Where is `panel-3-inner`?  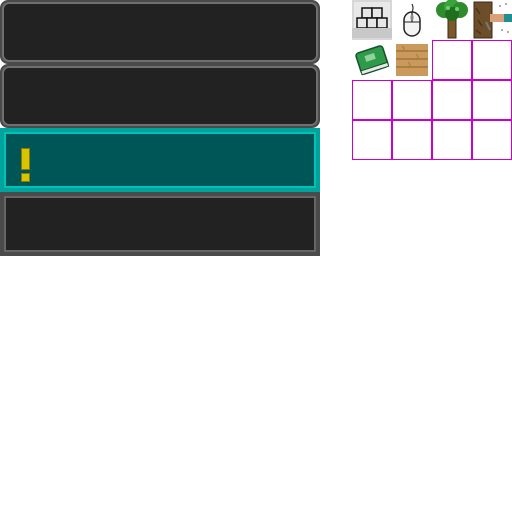
panel-3-inner is located at coordinates (160, 160).